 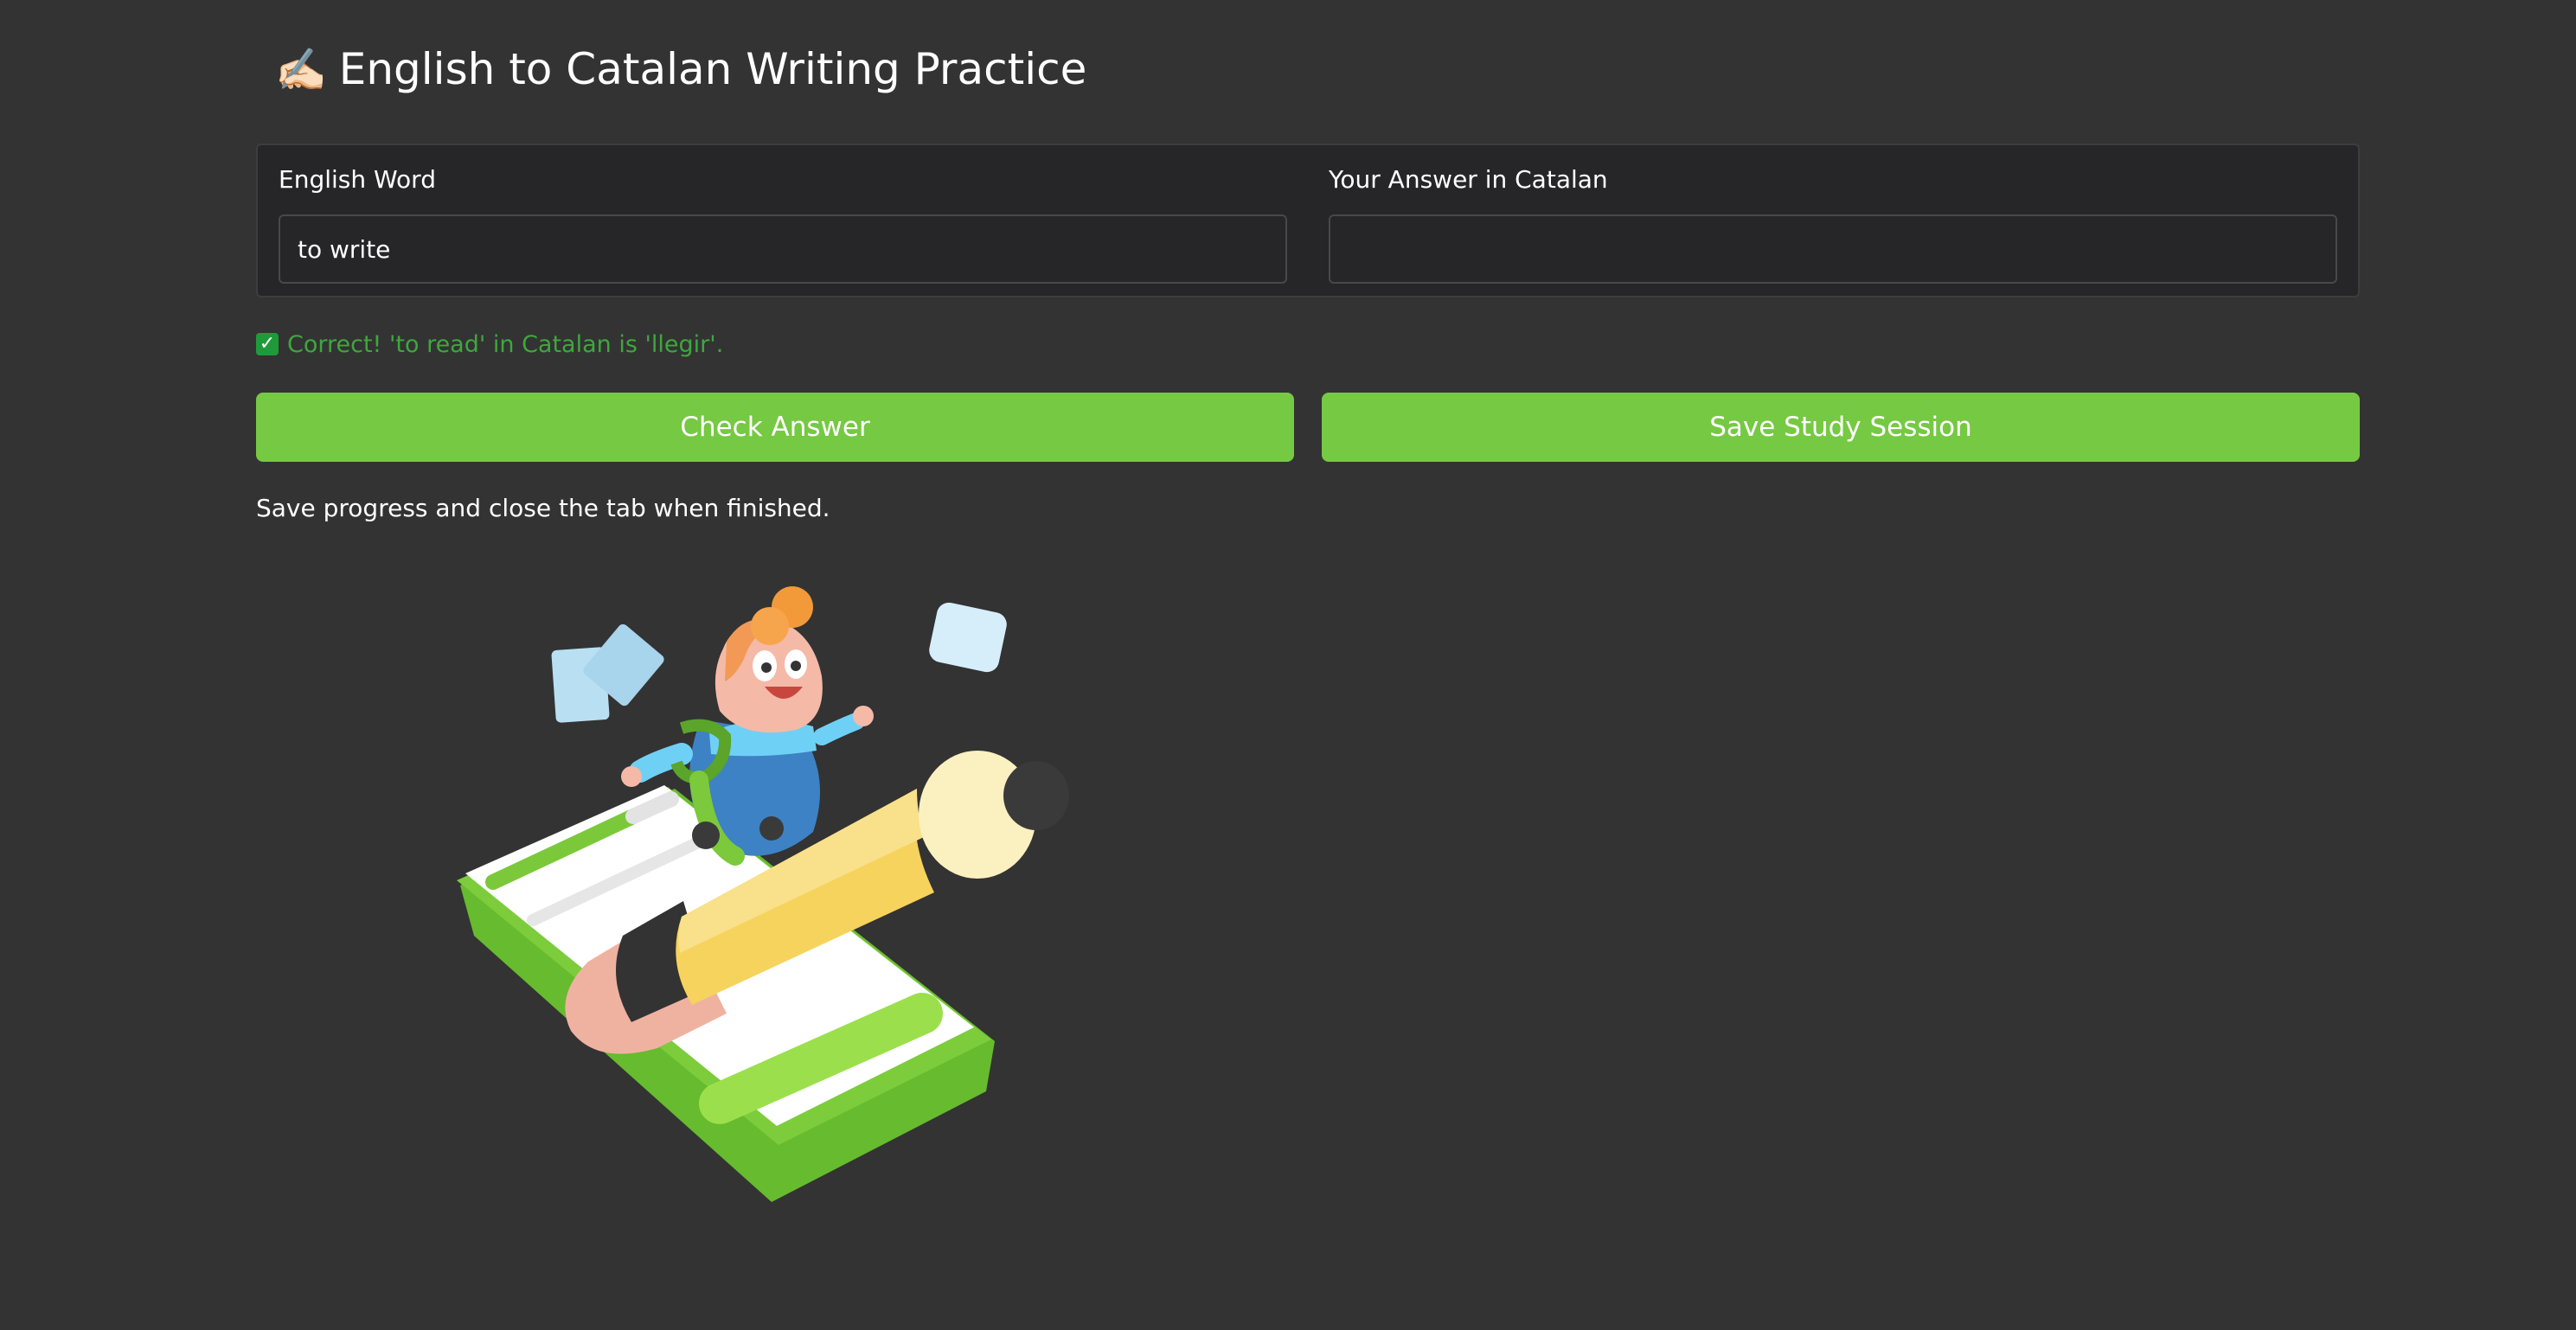 What do you see at coordinates (301, 69) in the screenshot?
I see `writing-hand-icon: ✍🏻` at bounding box center [301, 69].